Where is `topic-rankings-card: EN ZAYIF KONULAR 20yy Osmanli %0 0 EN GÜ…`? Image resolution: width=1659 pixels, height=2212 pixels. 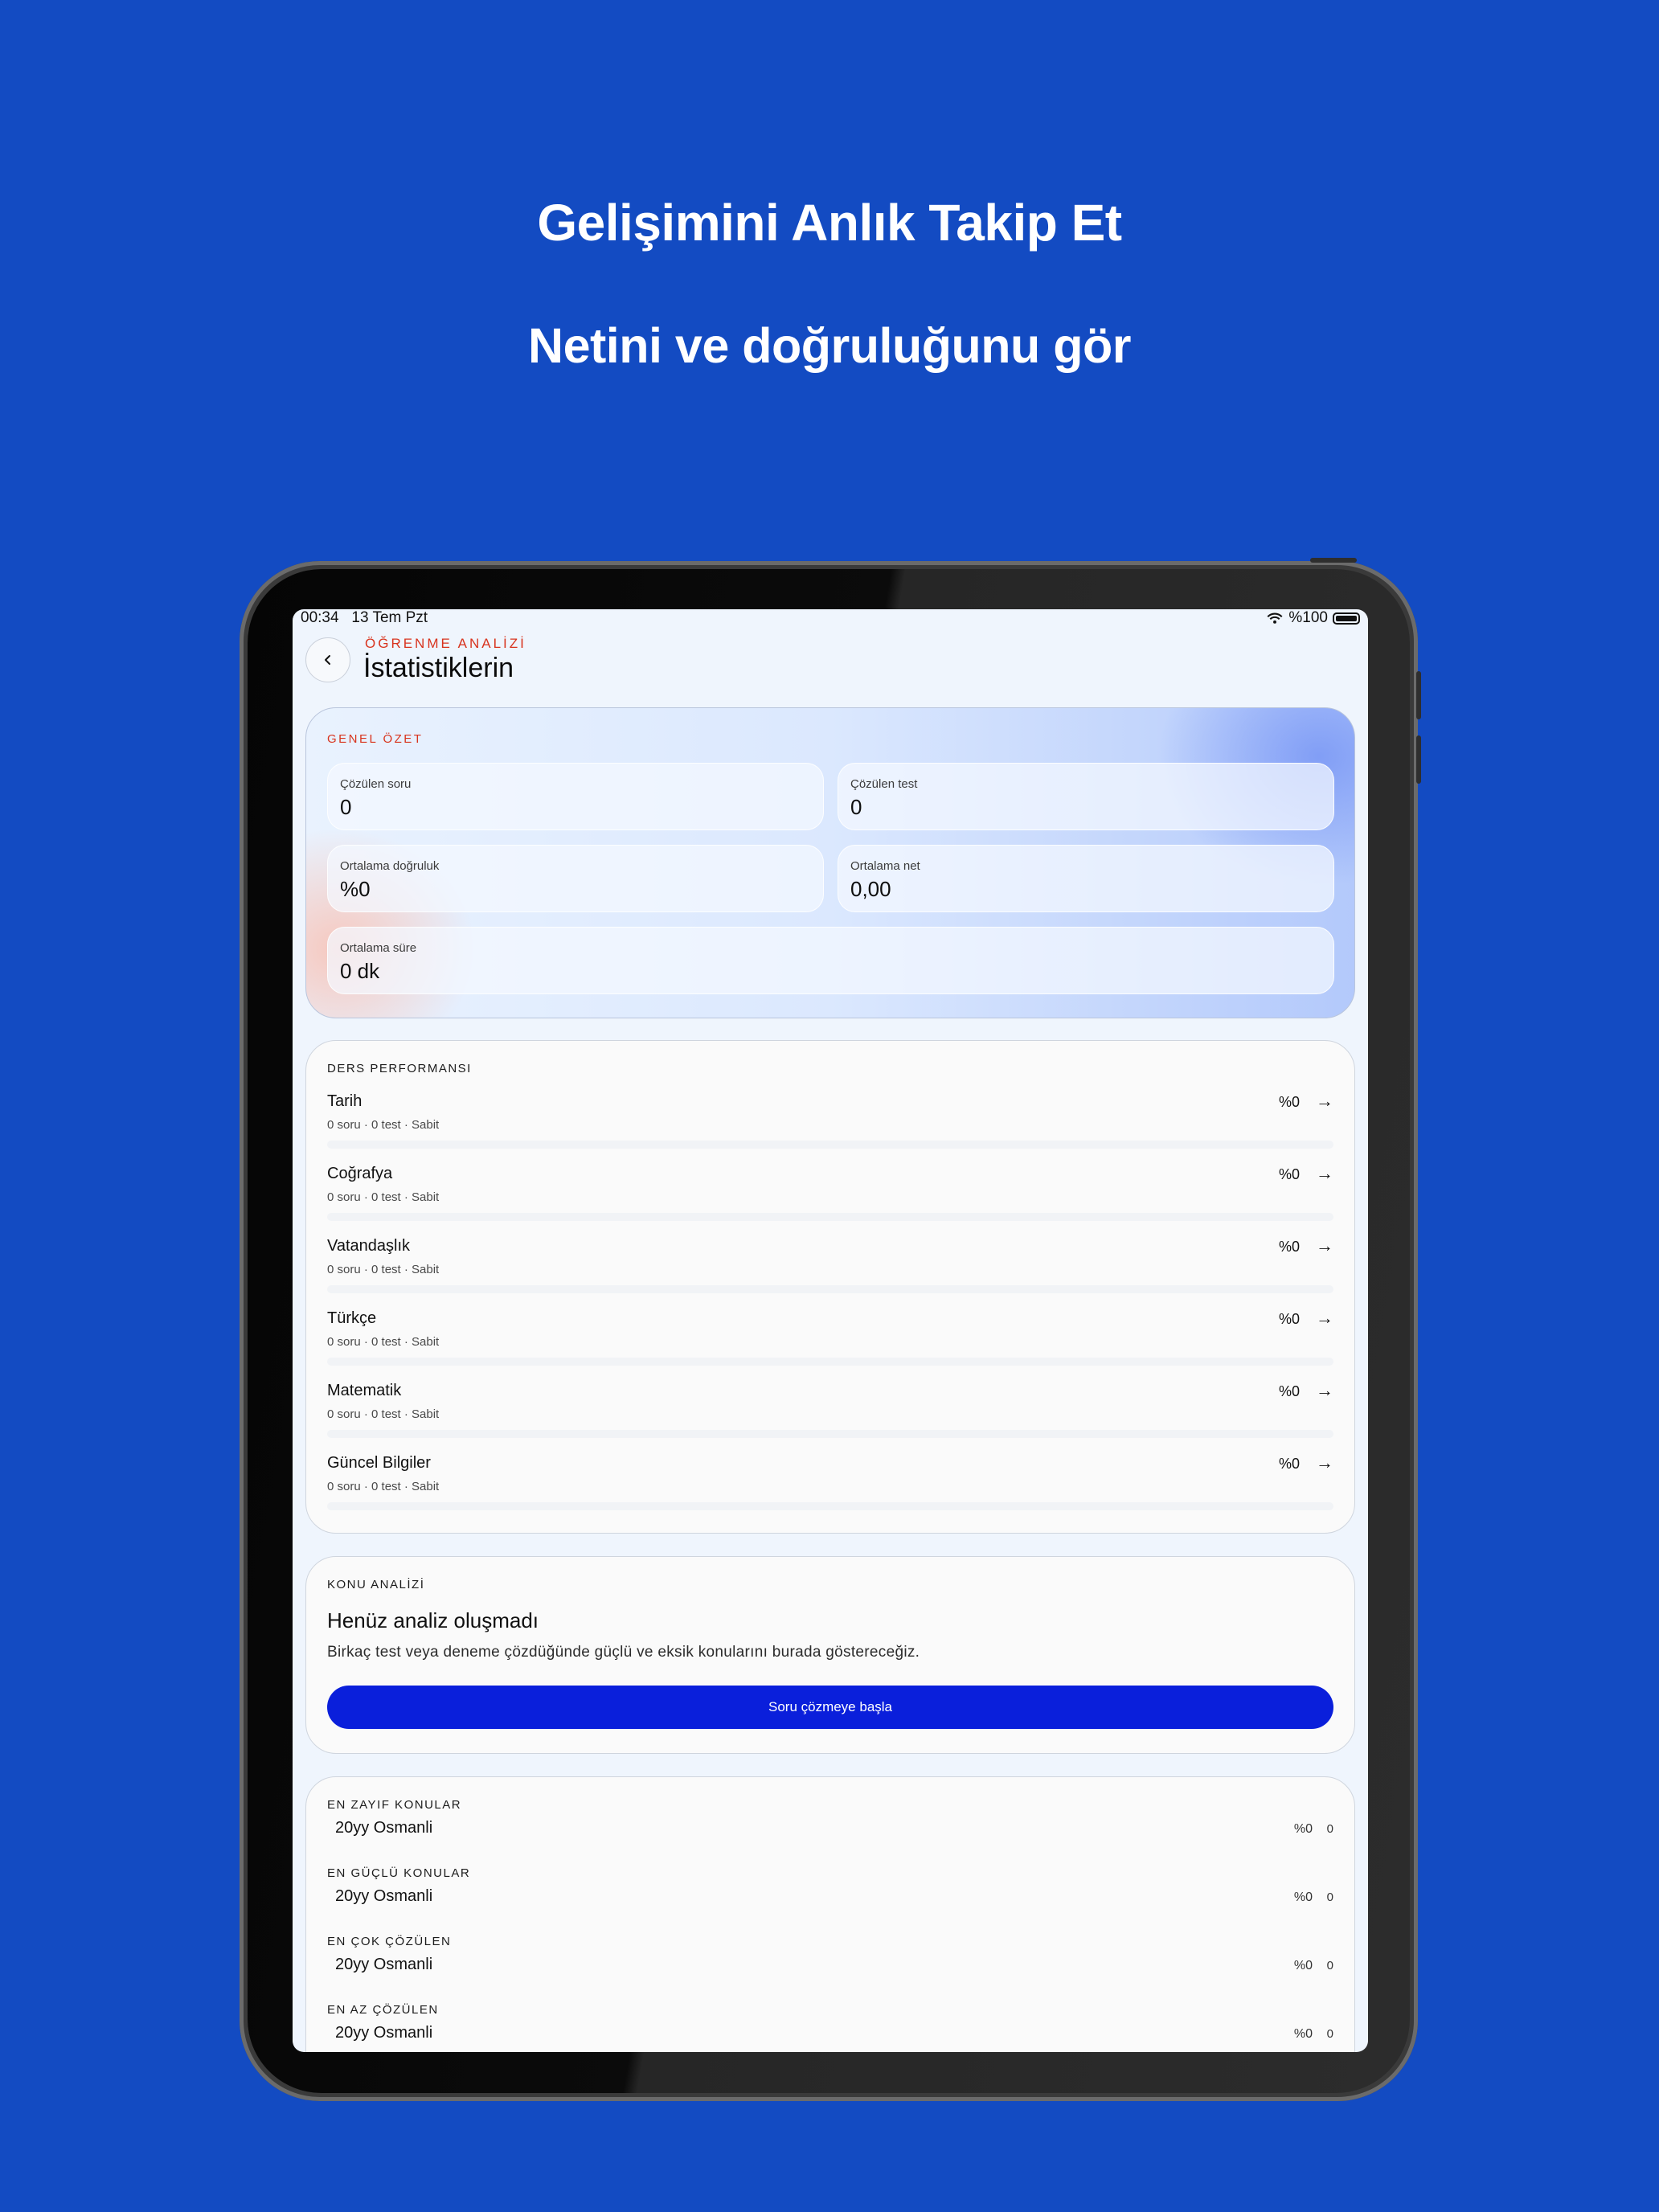
topic-rankings-card: EN ZAYIF KONULAR 20yy Osmanli %0 0 EN GÜ… is located at coordinates (830, 1914).